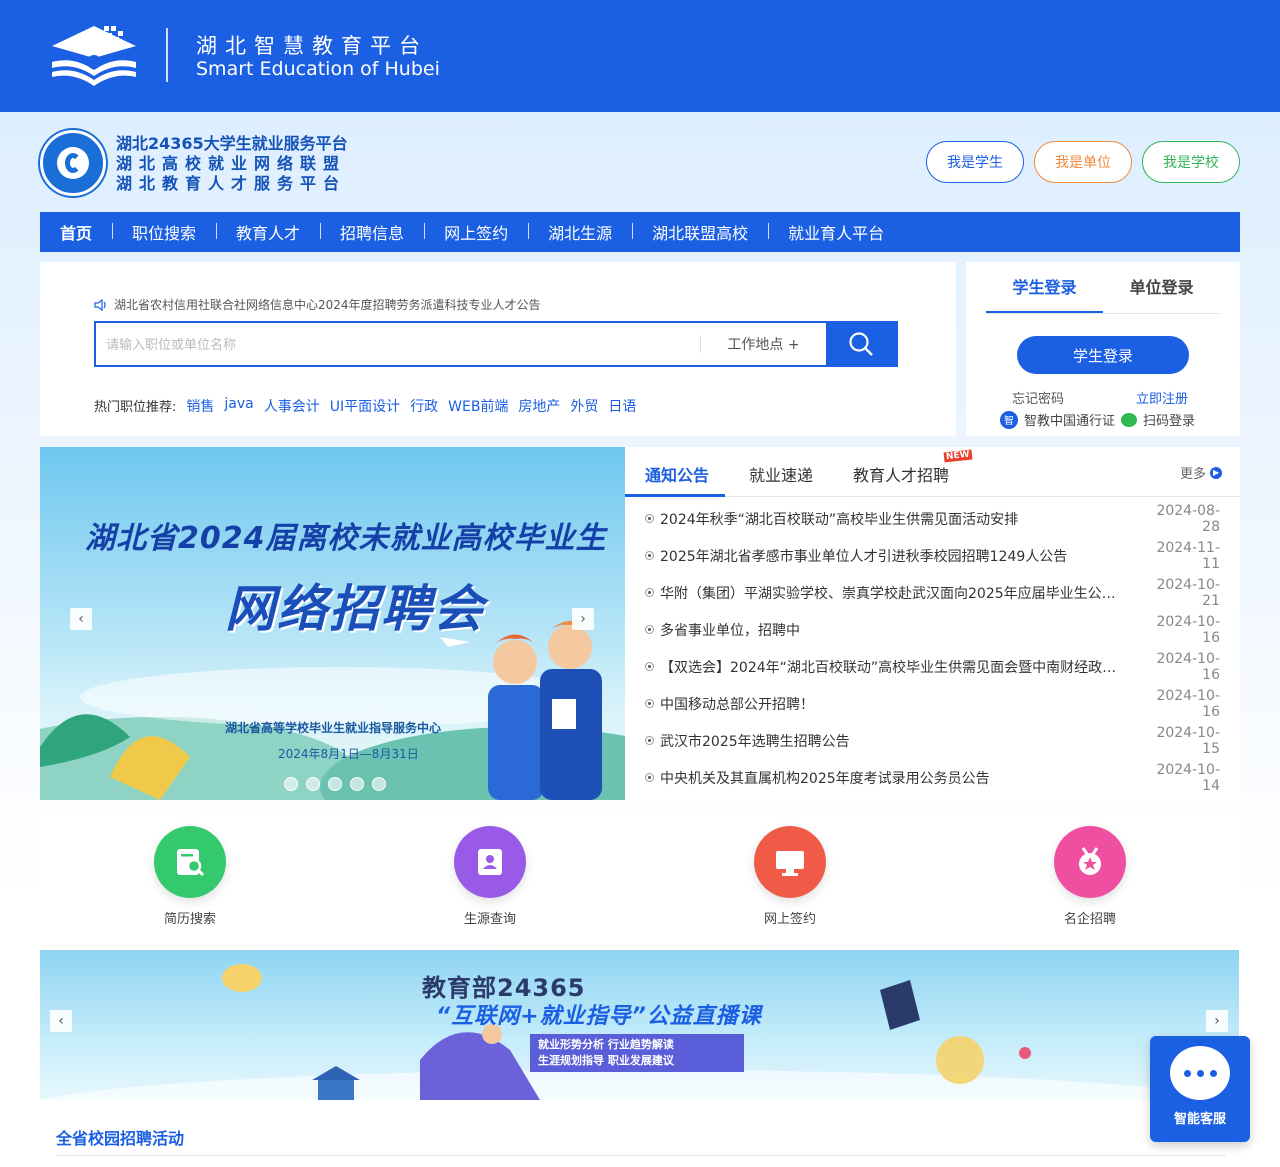  I want to click on news-title: 武汉市2025年选聘生招聘公告, so click(755, 741).